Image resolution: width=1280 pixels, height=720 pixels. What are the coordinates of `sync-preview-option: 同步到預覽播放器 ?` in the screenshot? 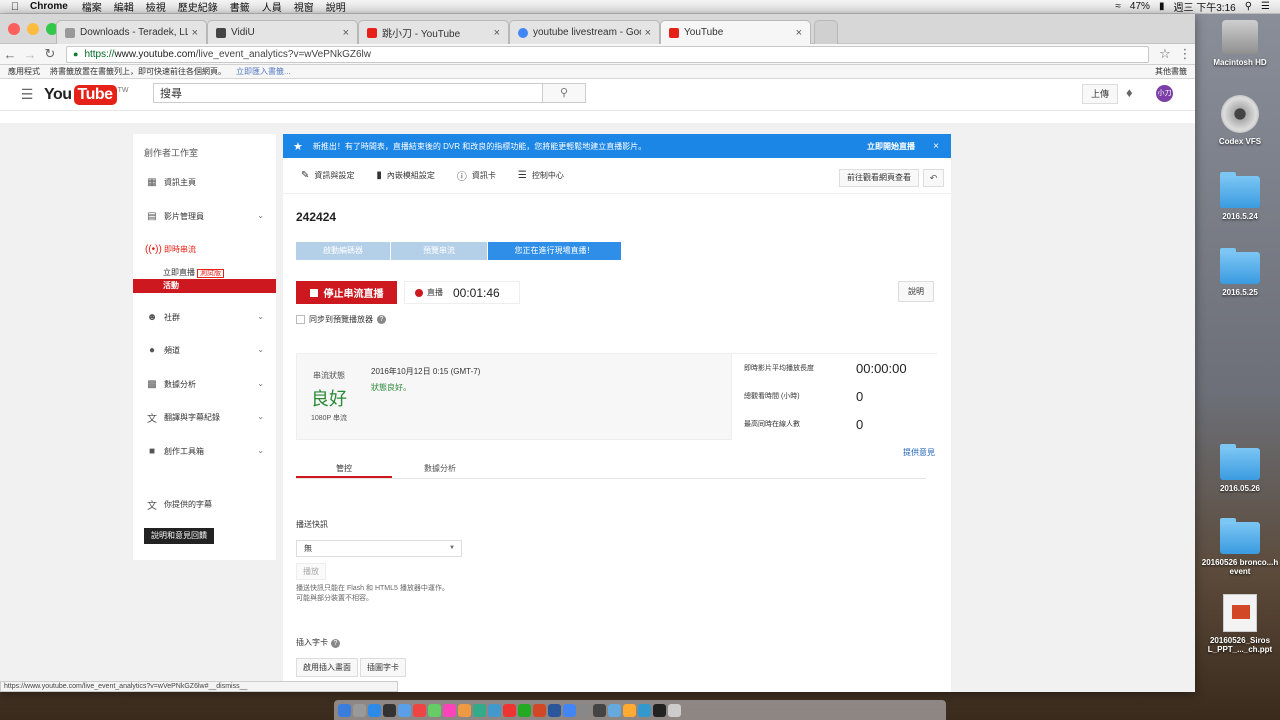 It's located at (341, 319).